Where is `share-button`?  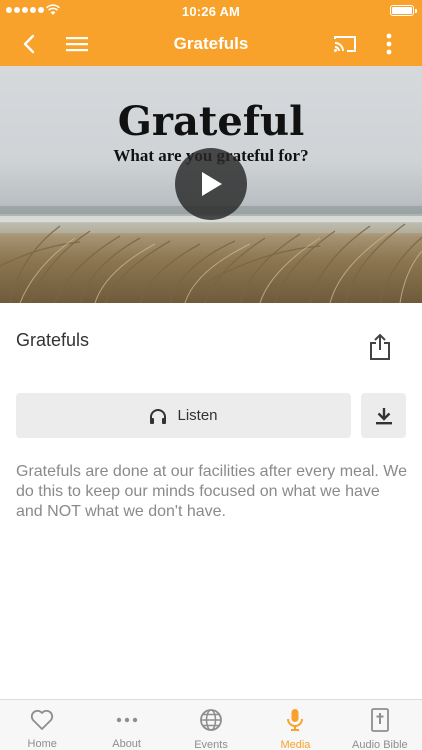
share-button is located at coordinates (380, 347).